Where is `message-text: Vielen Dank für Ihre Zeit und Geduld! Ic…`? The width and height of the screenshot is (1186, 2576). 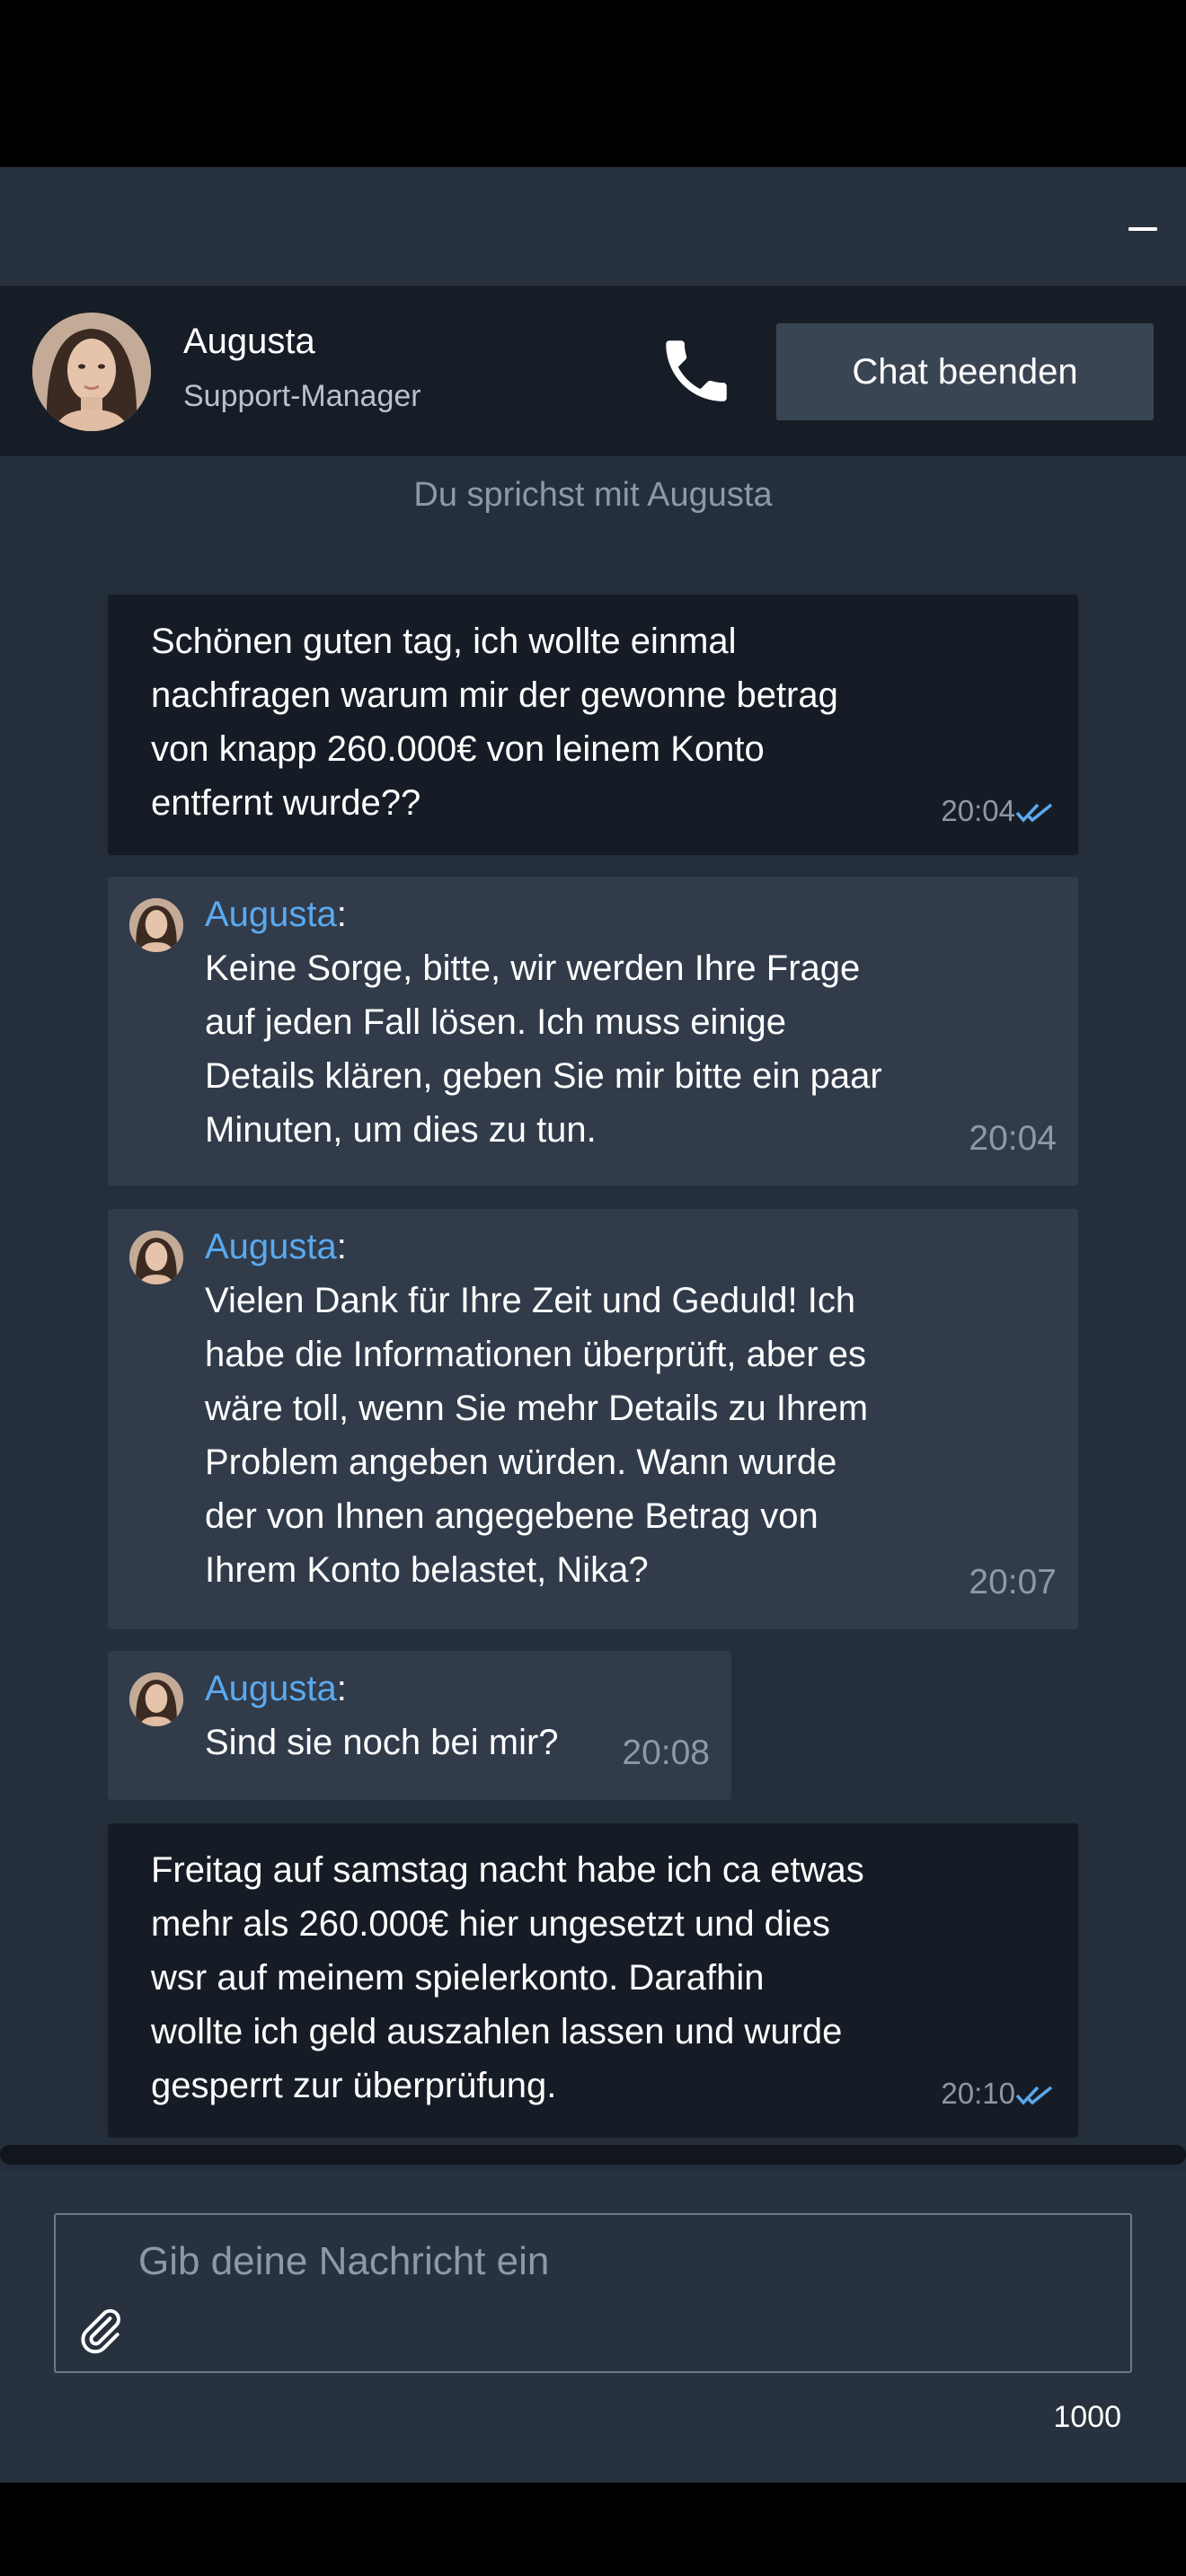
message-text: Vielen Dank für Ihre Zeit und Geduld! Ic… is located at coordinates (537, 1435).